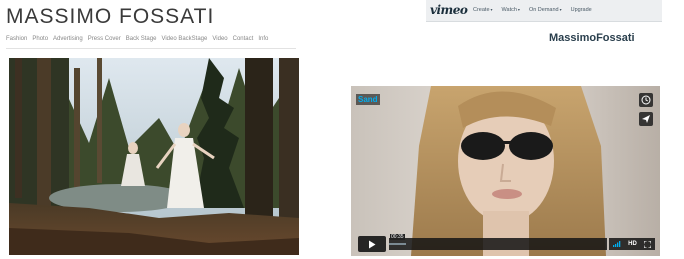 The image size is (684, 259). I want to click on player-controls: 00:35 HD, so click(507, 243).